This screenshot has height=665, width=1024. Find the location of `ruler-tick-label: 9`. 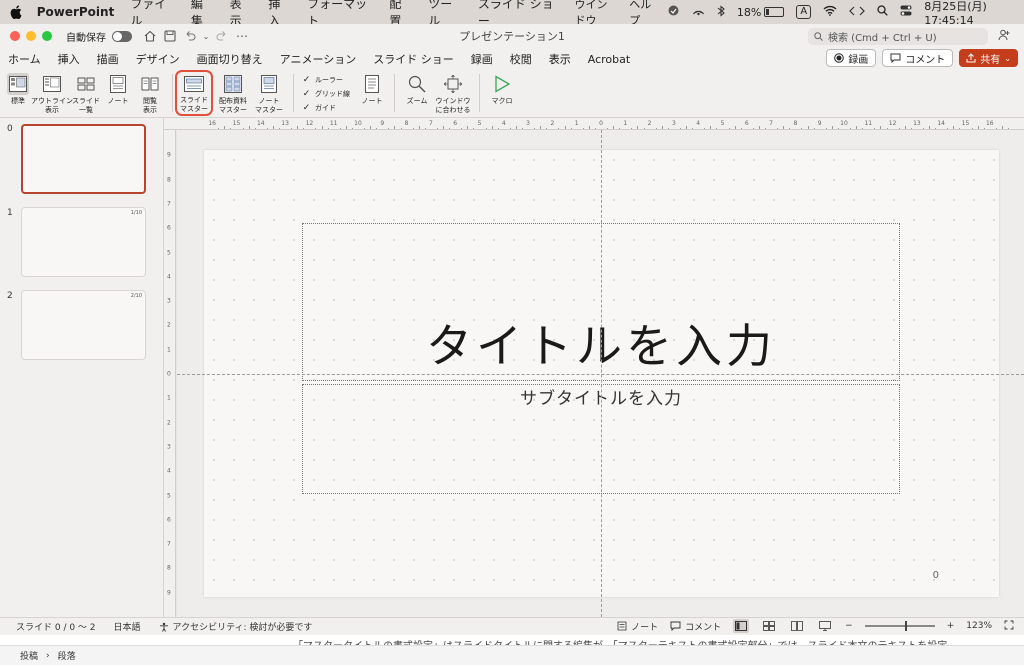

ruler-tick-label: 9 is located at coordinates (169, 155).